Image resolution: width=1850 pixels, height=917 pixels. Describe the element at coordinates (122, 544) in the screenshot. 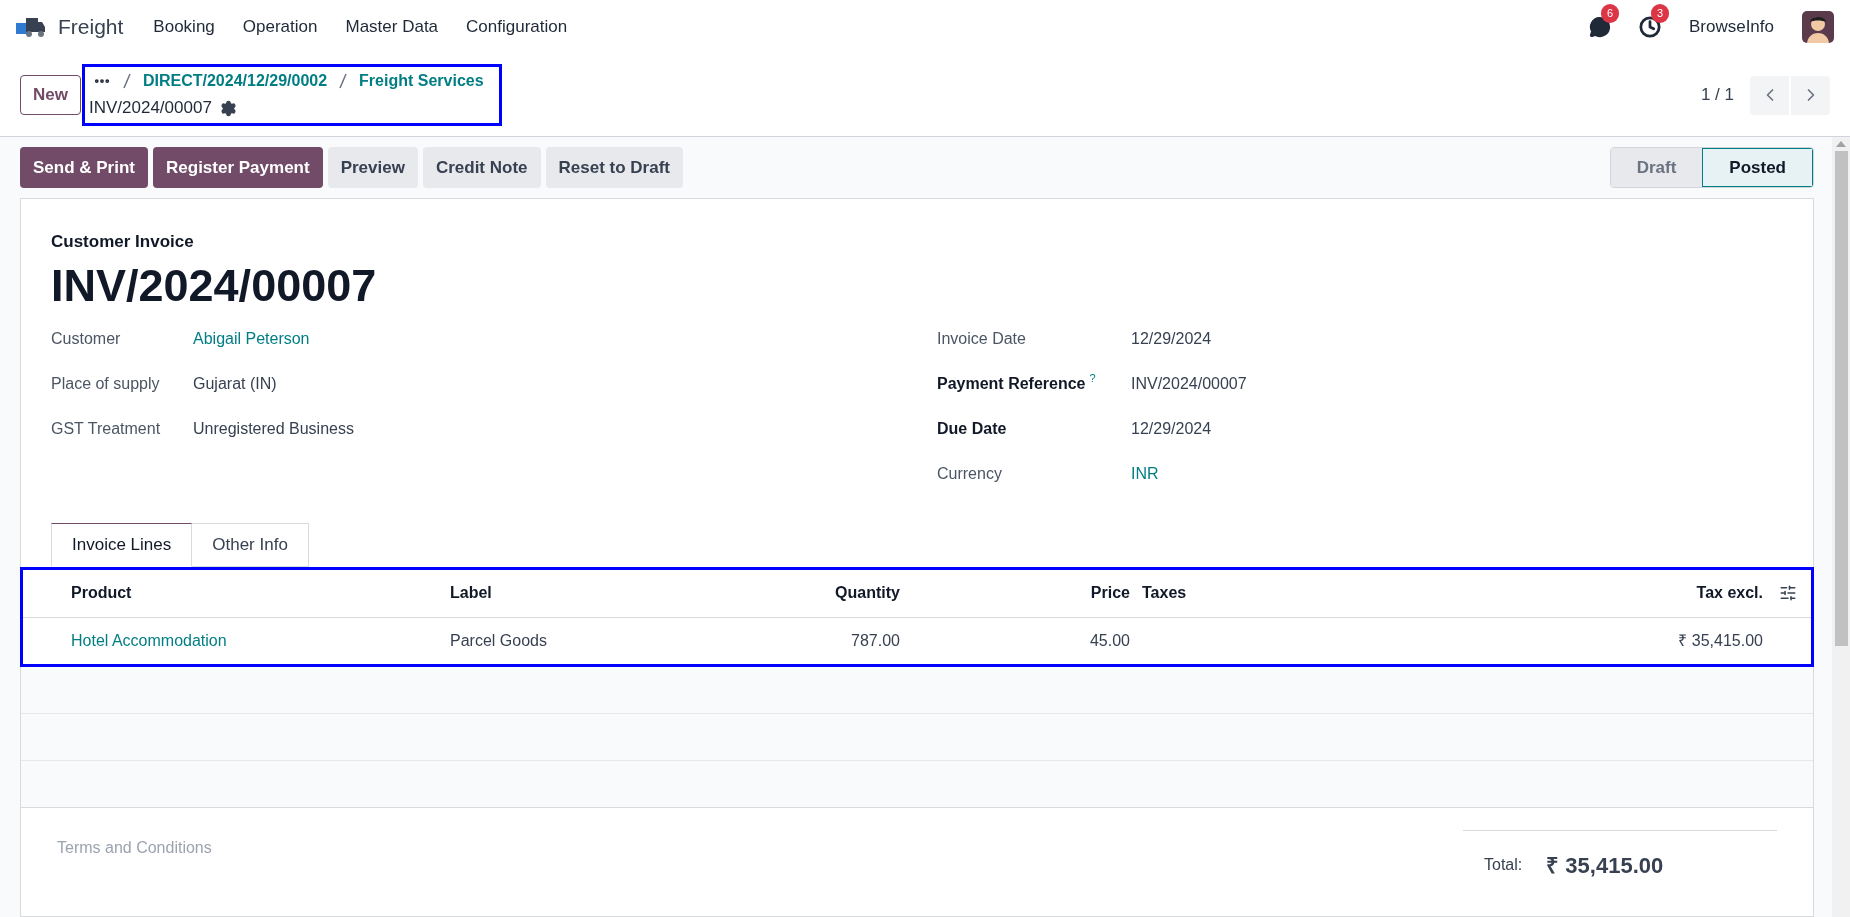

I see `form-tab: Invoice Lines` at that location.